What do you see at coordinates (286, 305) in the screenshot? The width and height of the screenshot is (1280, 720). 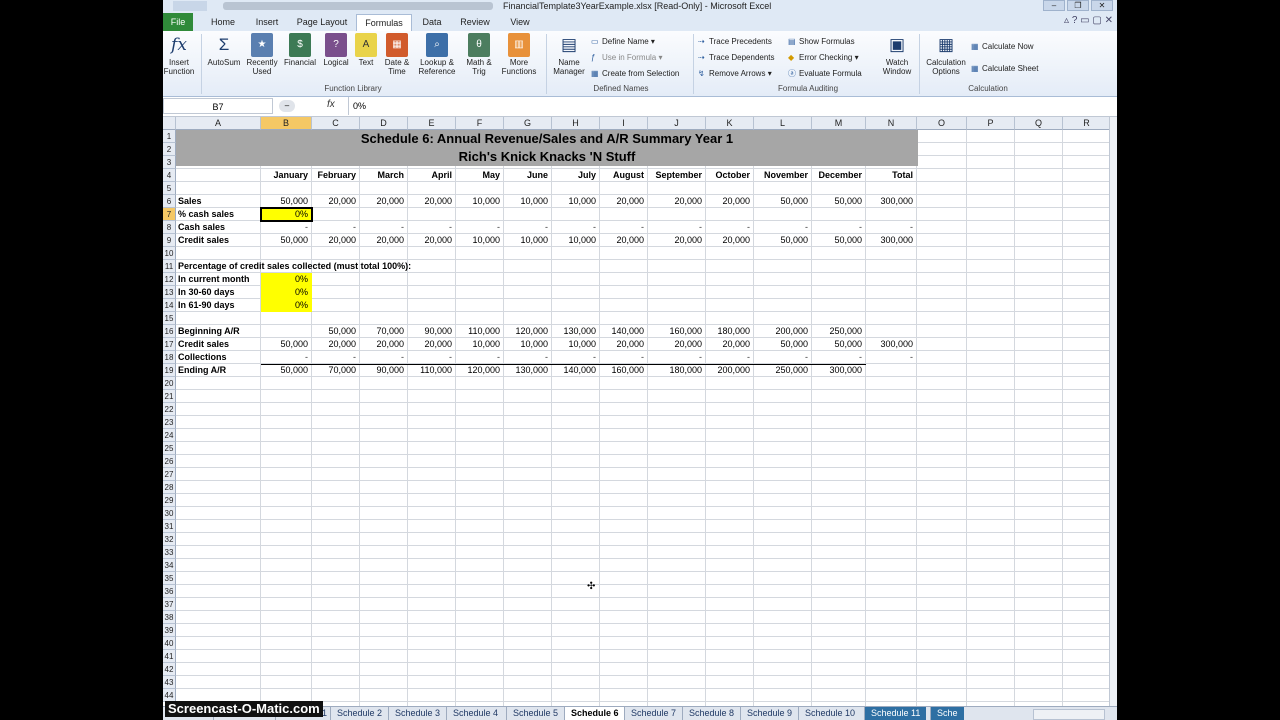 I see `days-61-90-input: 0%` at bounding box center [286, 305].